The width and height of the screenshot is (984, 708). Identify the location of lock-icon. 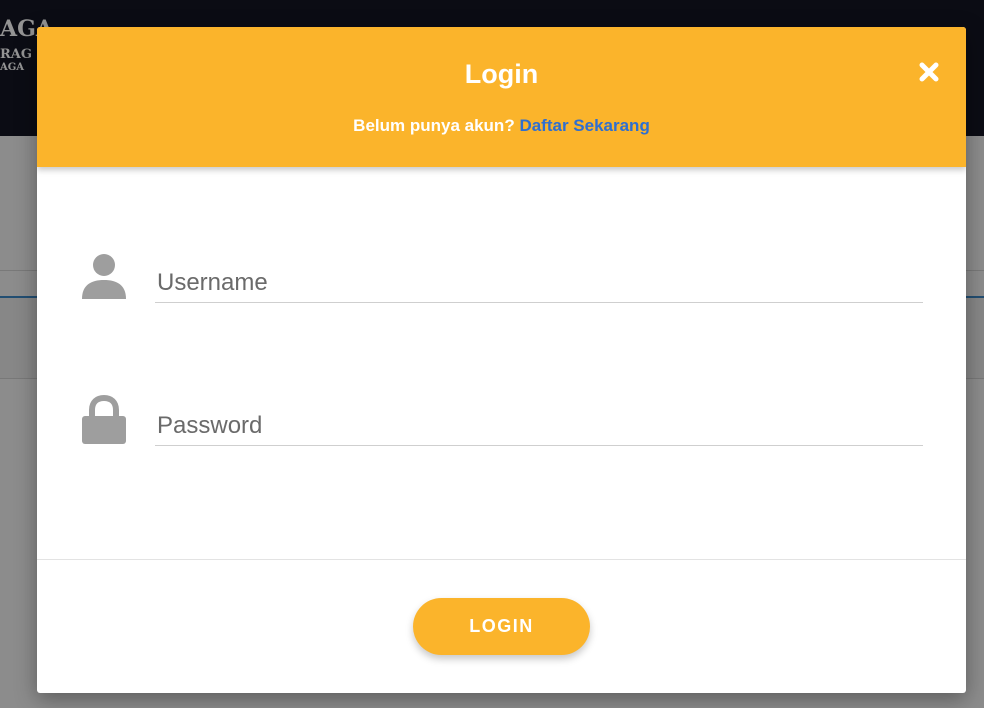
(104, 419).